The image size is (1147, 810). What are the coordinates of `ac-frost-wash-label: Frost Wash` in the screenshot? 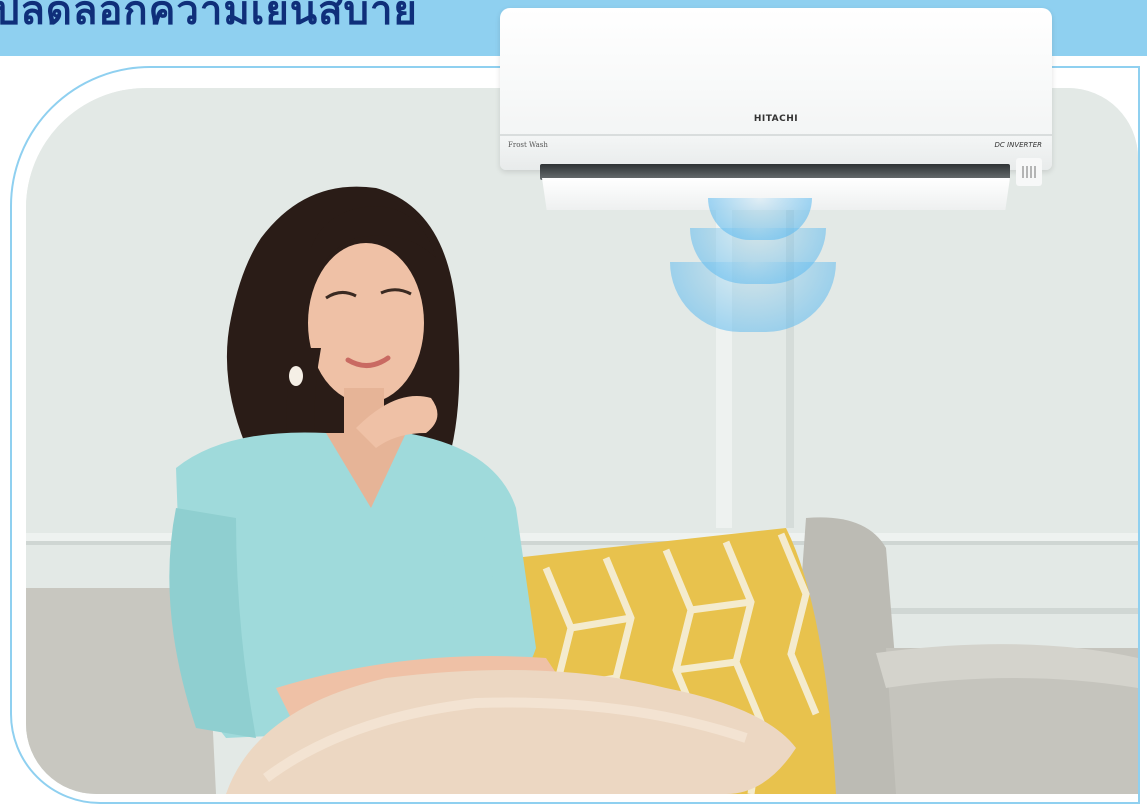 It's located at (528, 145).